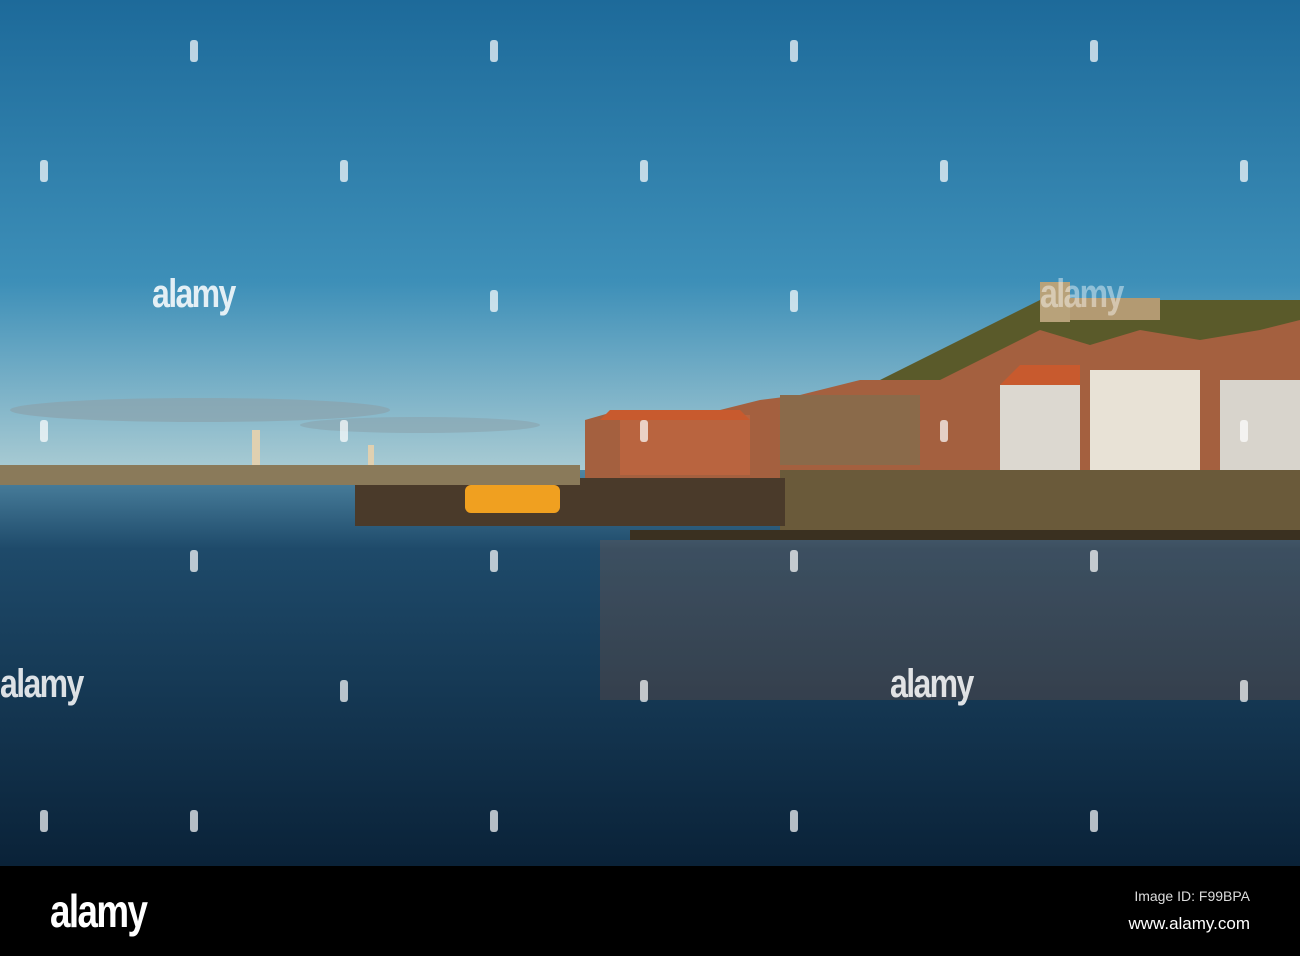 This screenshot has width=1300, height=956. I want to click on cloud, so click(200, 410).